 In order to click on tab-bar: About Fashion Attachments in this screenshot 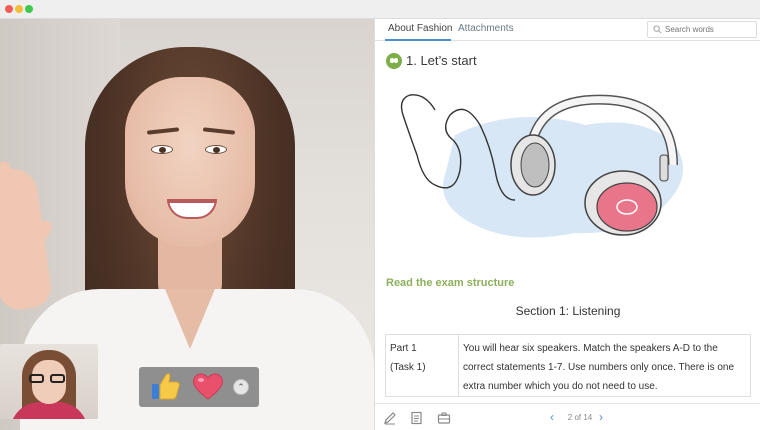, I will do `click(567, 30)`.